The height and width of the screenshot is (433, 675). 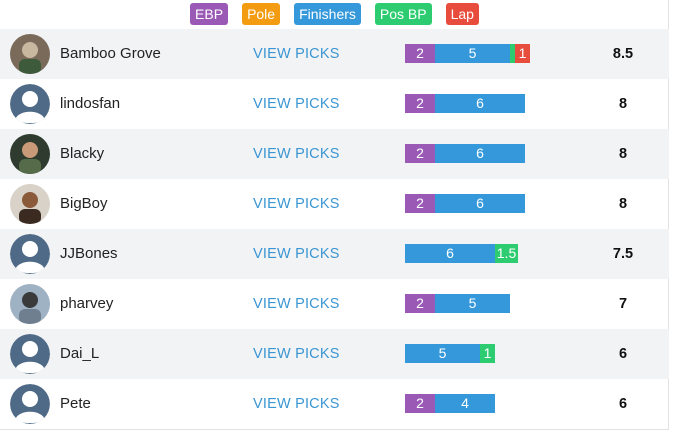 I want to click on points-legend: EBP Pole Finishers Pos BP Lap, so click(x=334, y=14).